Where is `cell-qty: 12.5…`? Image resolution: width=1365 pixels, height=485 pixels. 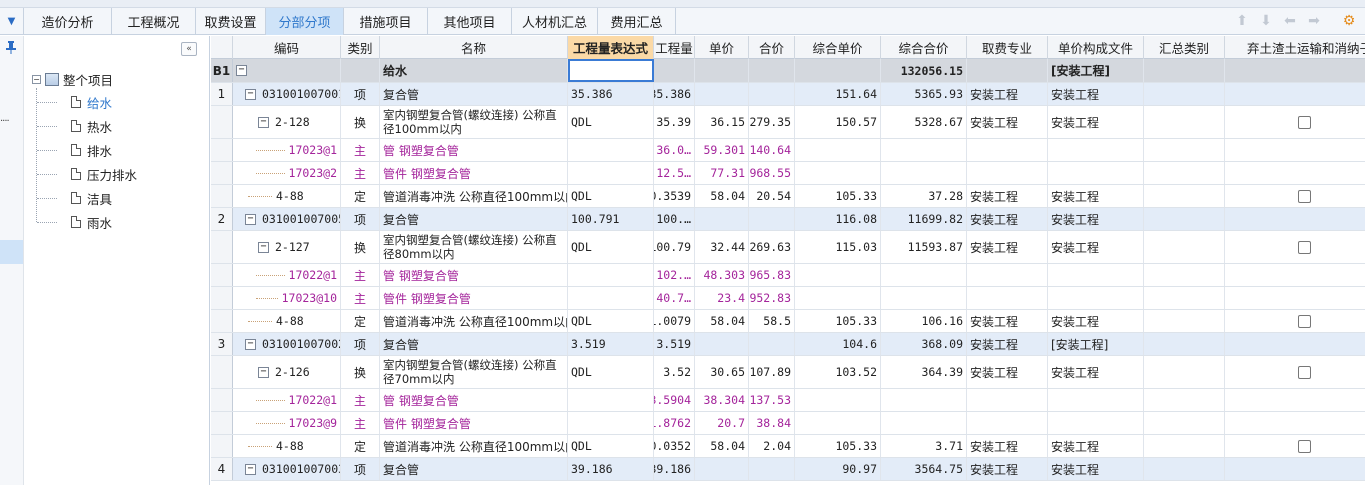 cell-qty: 12.5… is located at coordinates (674, 173).